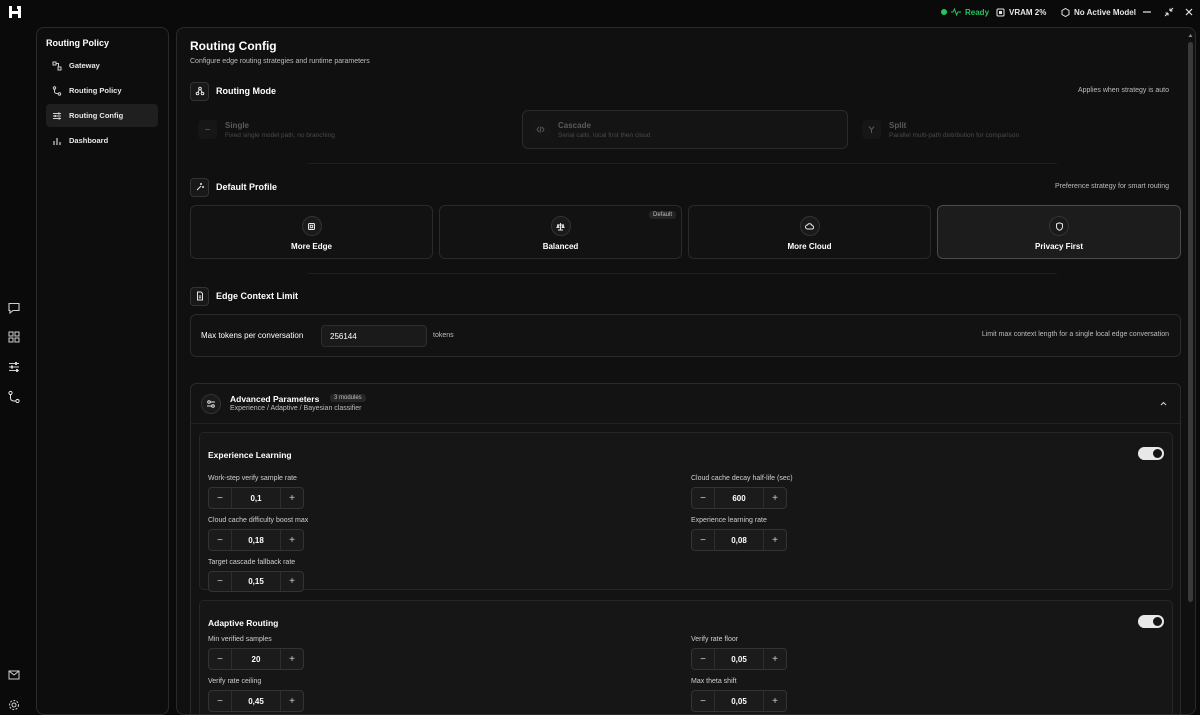 The image size is (1200, 715). I want to click on routing-mode-header: Routing Mode, so click(233, 91).